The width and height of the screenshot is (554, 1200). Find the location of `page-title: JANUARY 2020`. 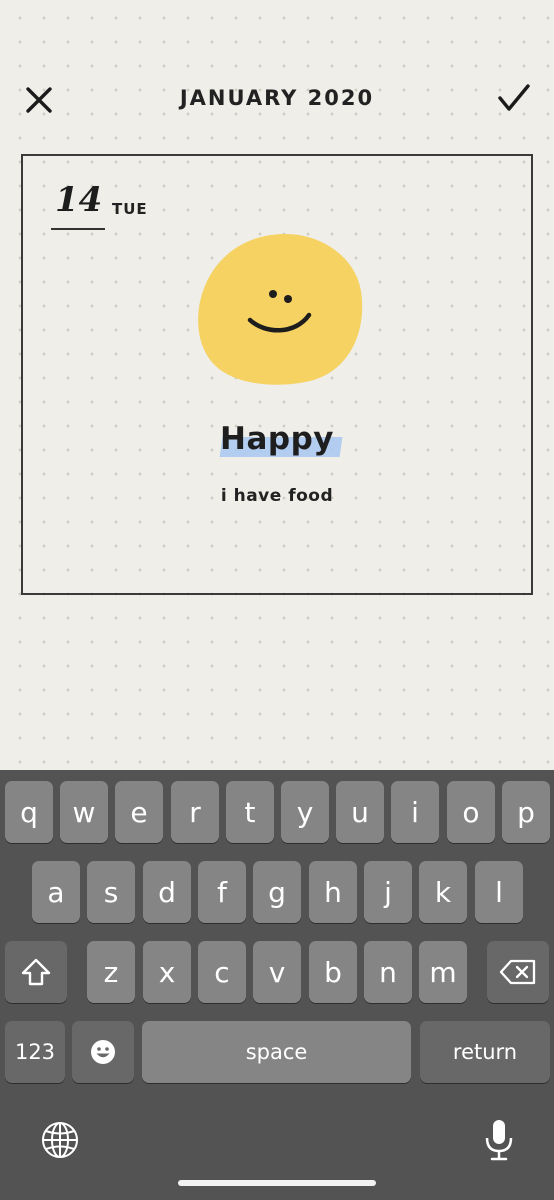

page-title: JANUARY 2020 is located at coordinates (277, 98).